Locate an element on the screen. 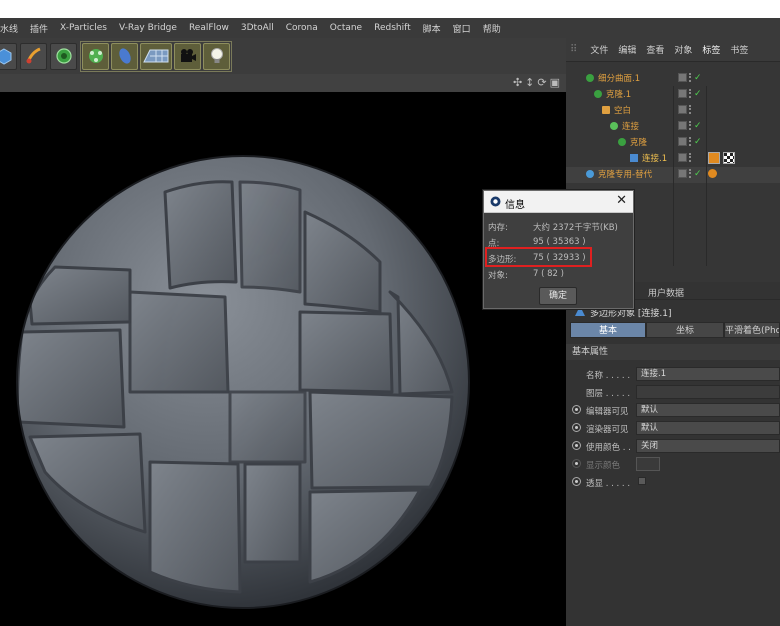  list-item: 连接.1 is located at coordinates (673, 158).